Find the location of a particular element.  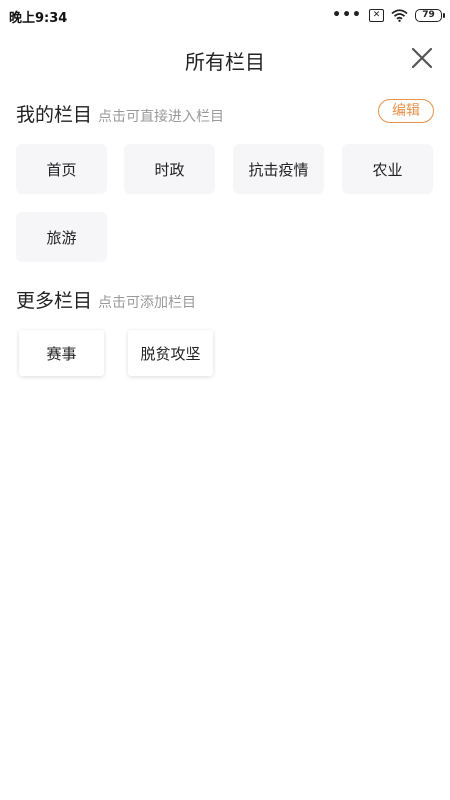

header: 所有栏目 is located at coordinates (225, 60).